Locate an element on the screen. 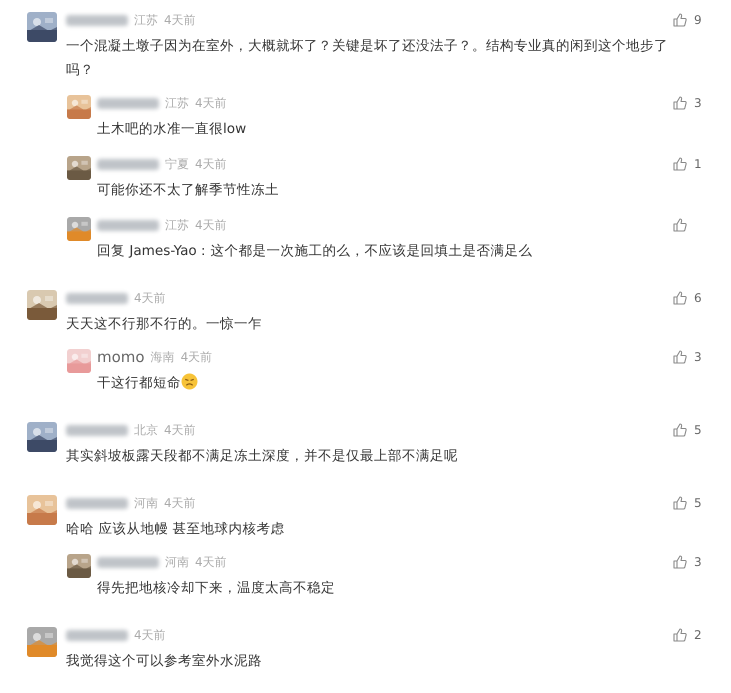  location: 宁夏 is located at coordinates (177, 164).